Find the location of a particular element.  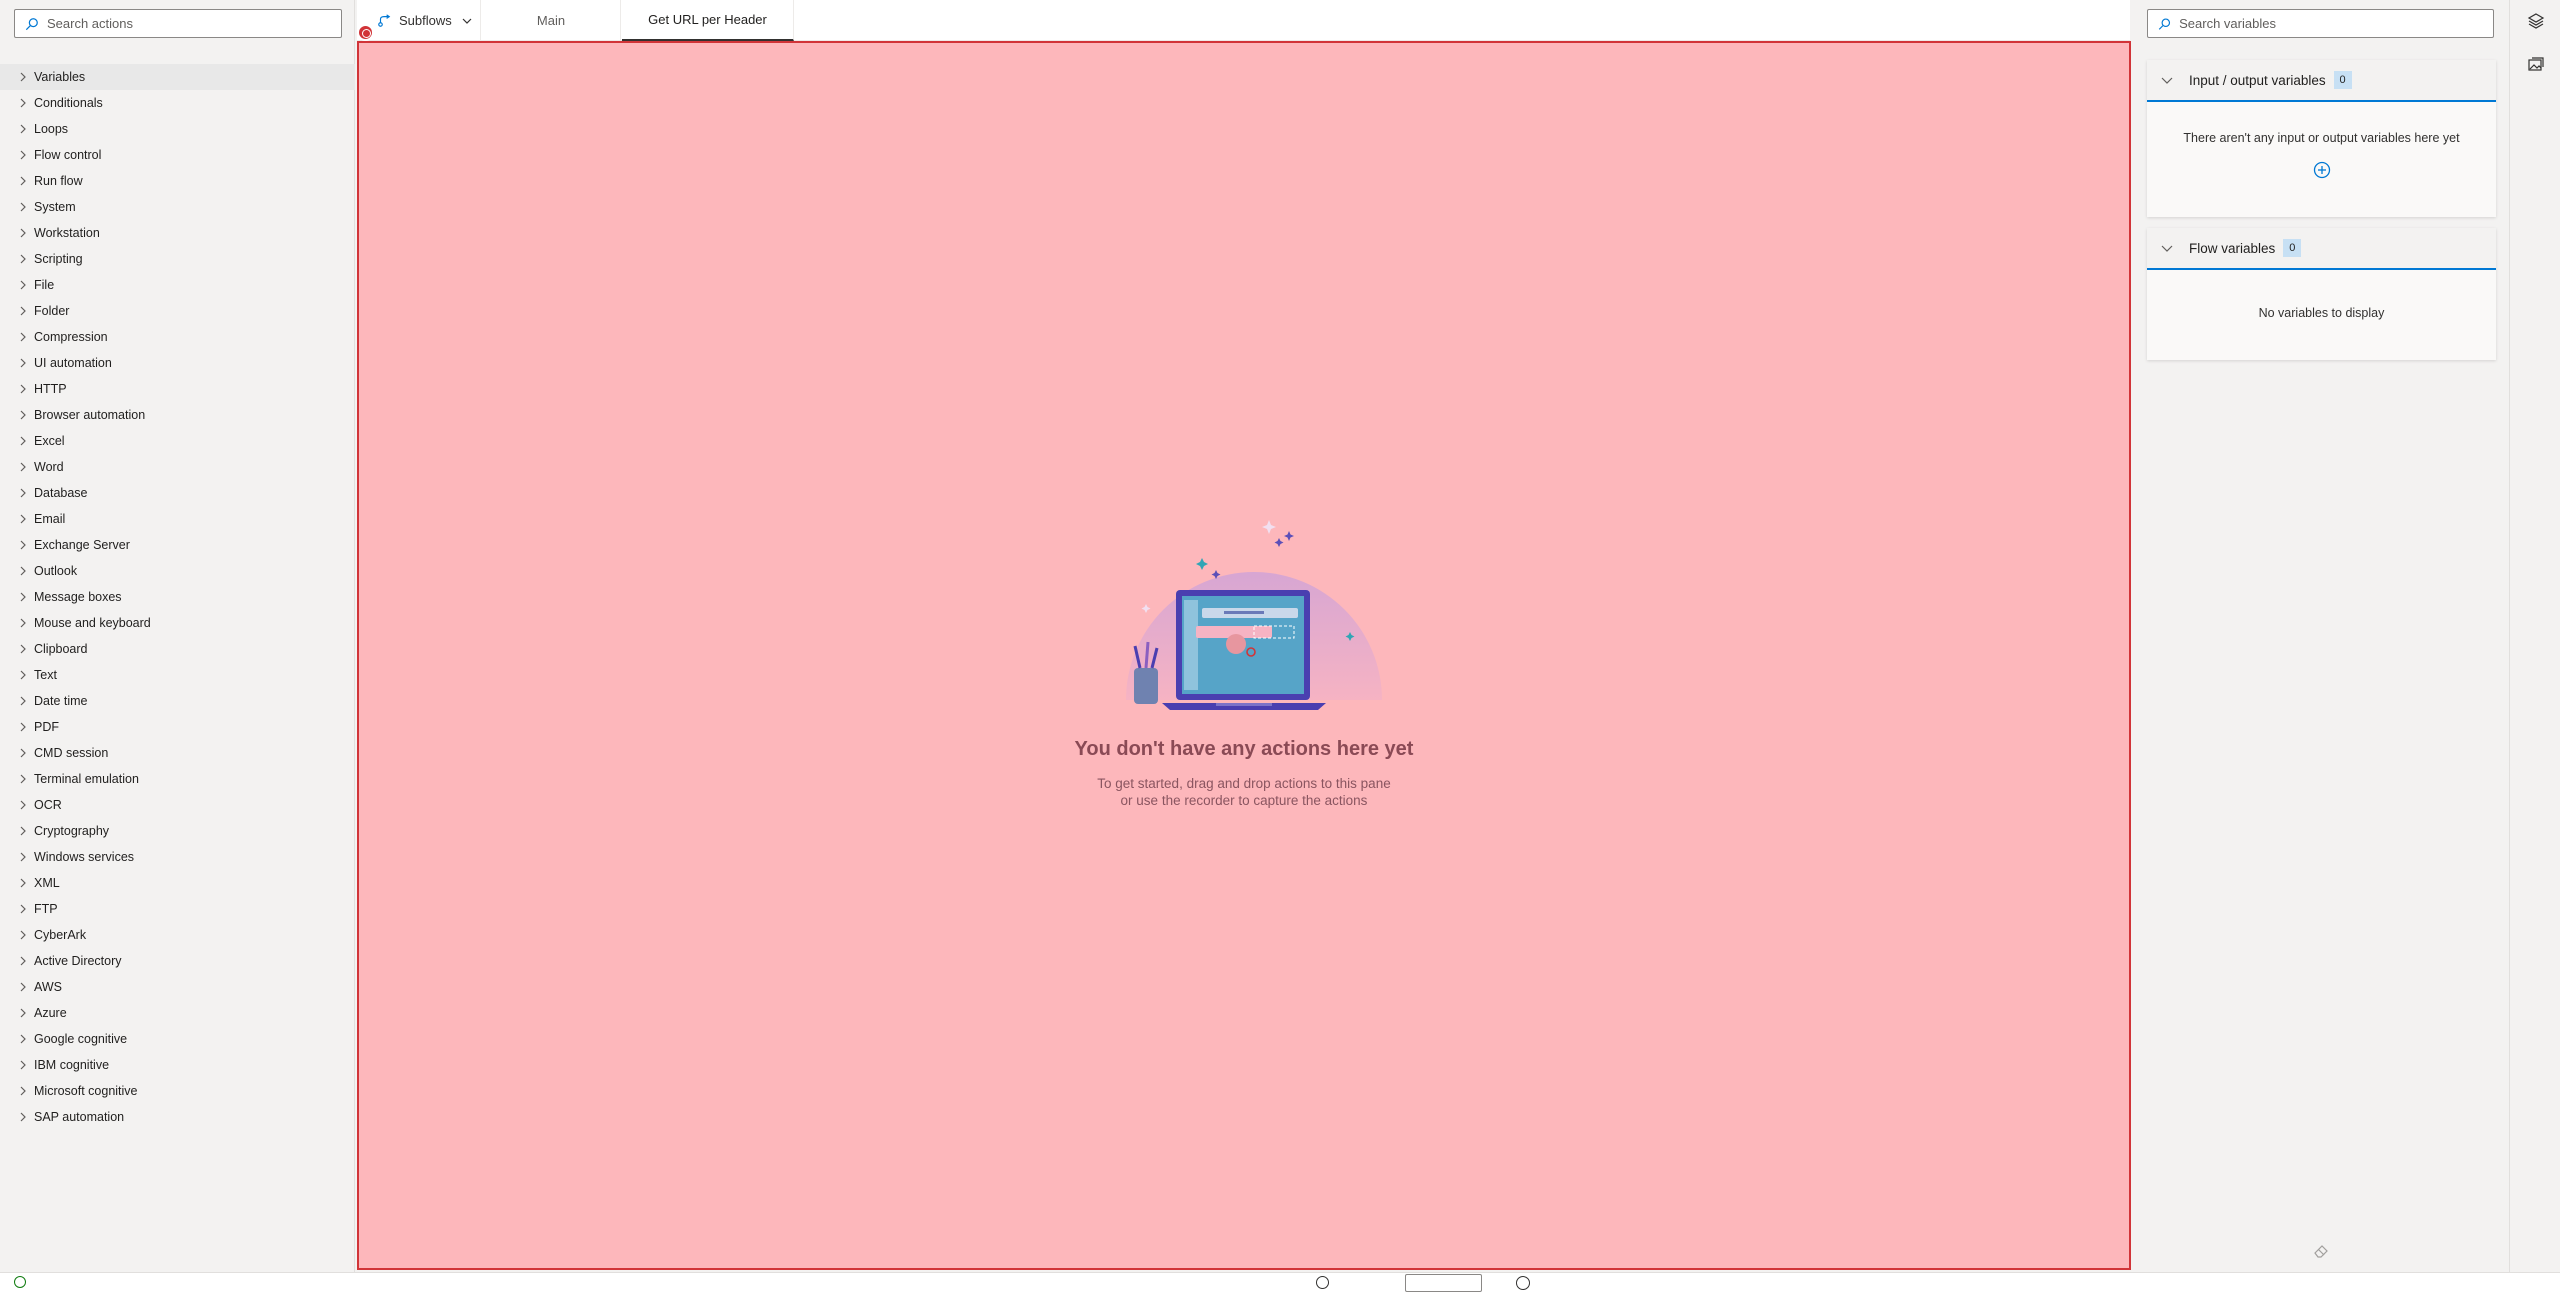

action-category-outlook: Outlook is located at coordinates (177, 571).